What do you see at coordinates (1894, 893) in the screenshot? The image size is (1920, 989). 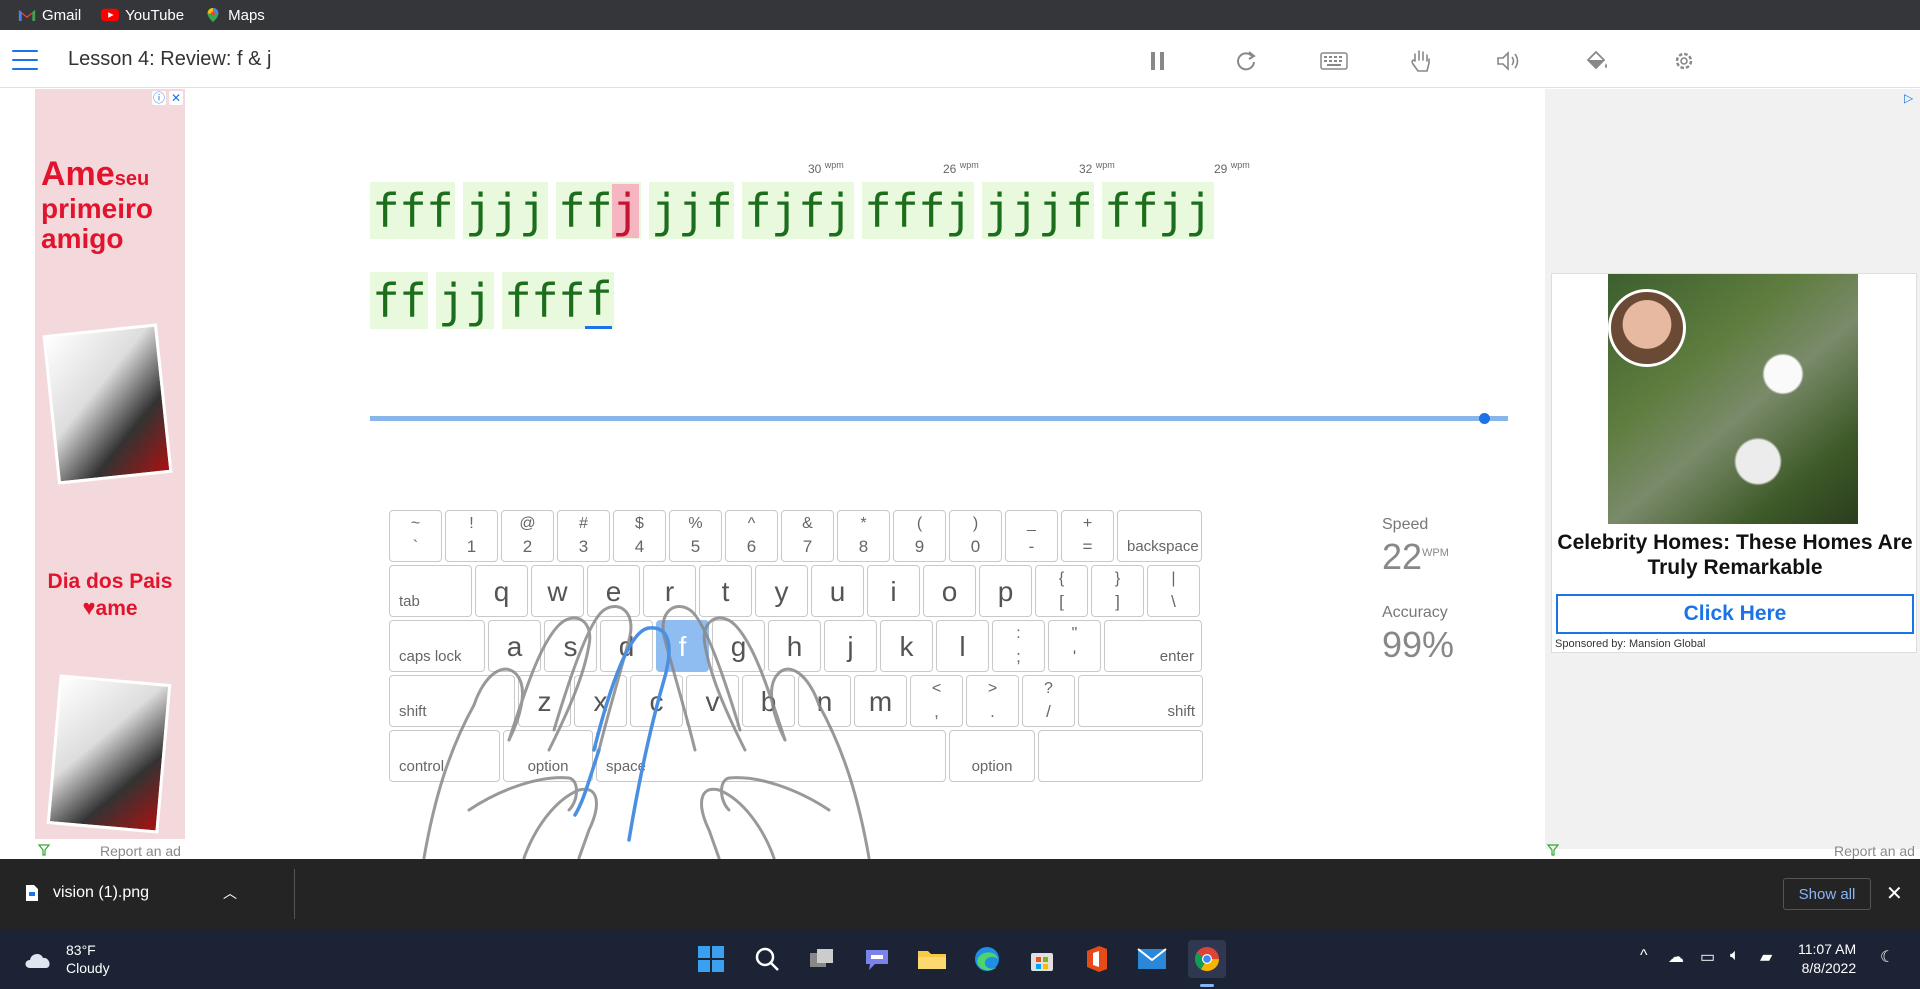 I see `close-icon: ✕` at bounding box center [1894, 893].